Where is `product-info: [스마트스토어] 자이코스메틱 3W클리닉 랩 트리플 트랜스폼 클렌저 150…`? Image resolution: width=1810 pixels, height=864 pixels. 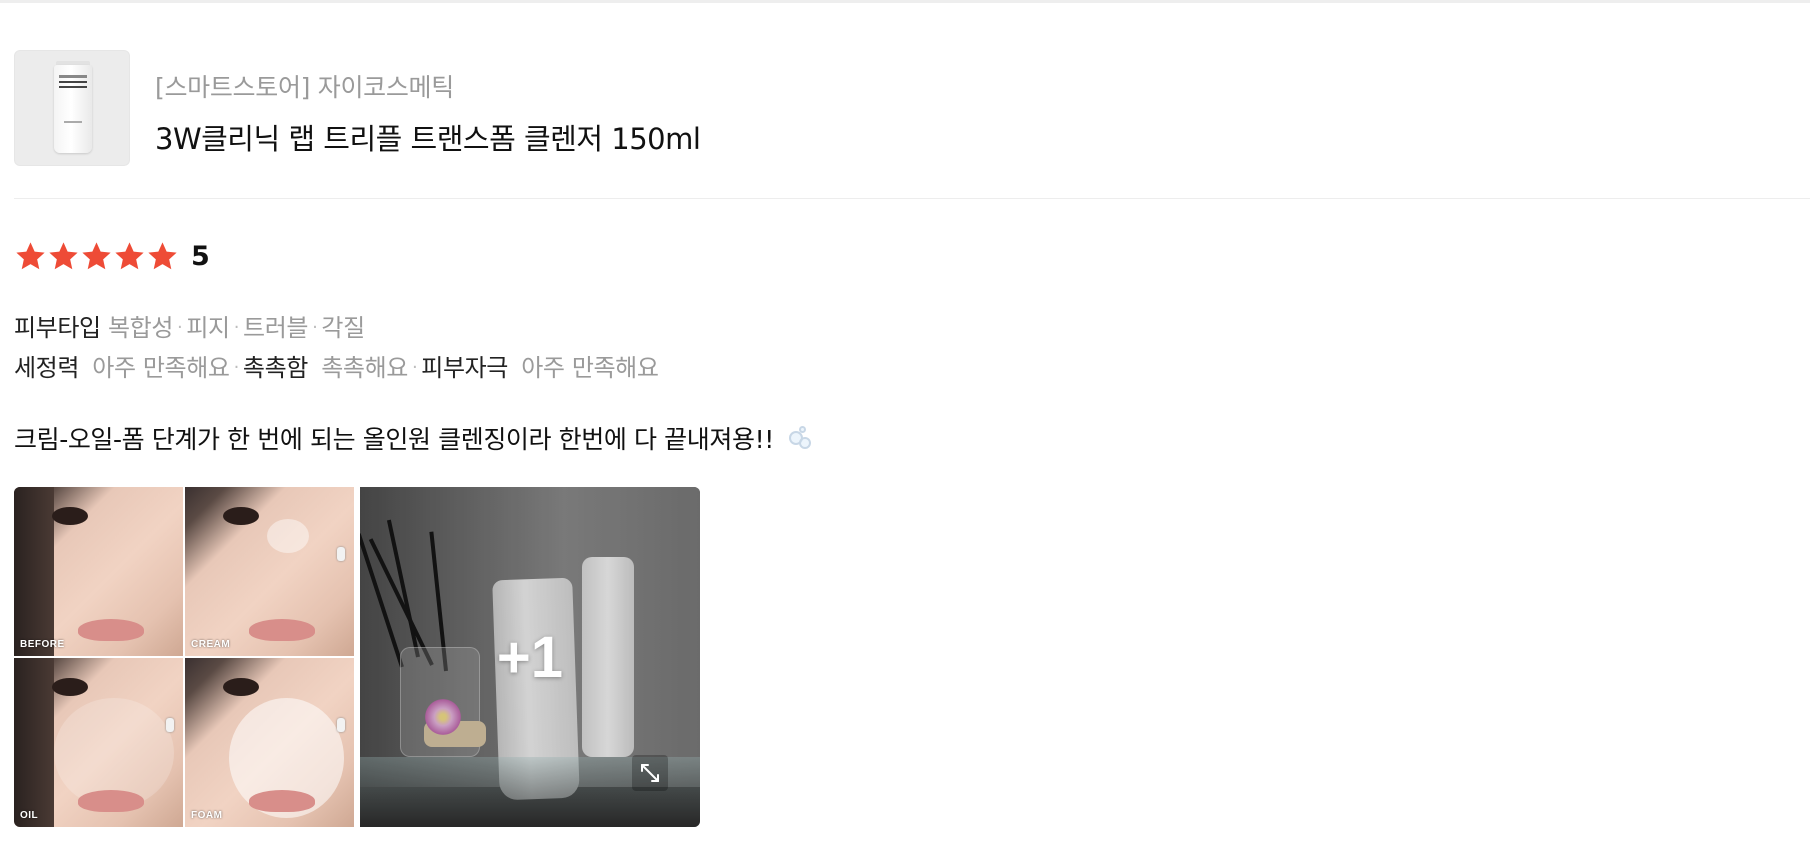 product-info: [스마트스토어] 자이코스메틱 3W클리닉 랩 트리플 트랜스폼 클렌저 150… is located at coordinates (428, 104).